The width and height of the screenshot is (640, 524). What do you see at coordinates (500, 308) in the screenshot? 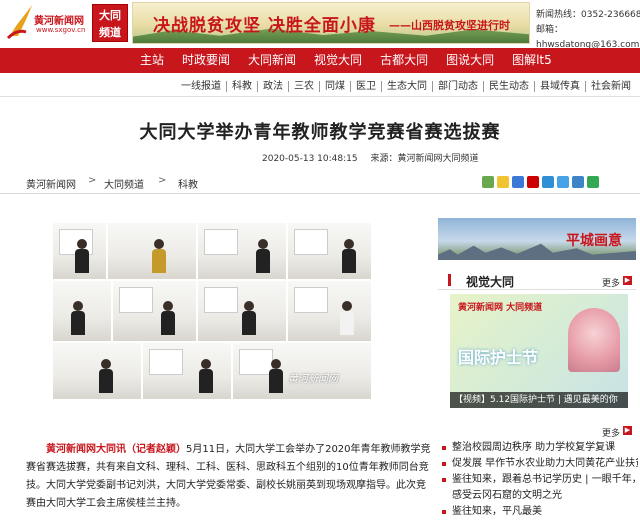
I see `feature-brand: 黄河新闻网 大同频道` at bounding box center [500, 308].